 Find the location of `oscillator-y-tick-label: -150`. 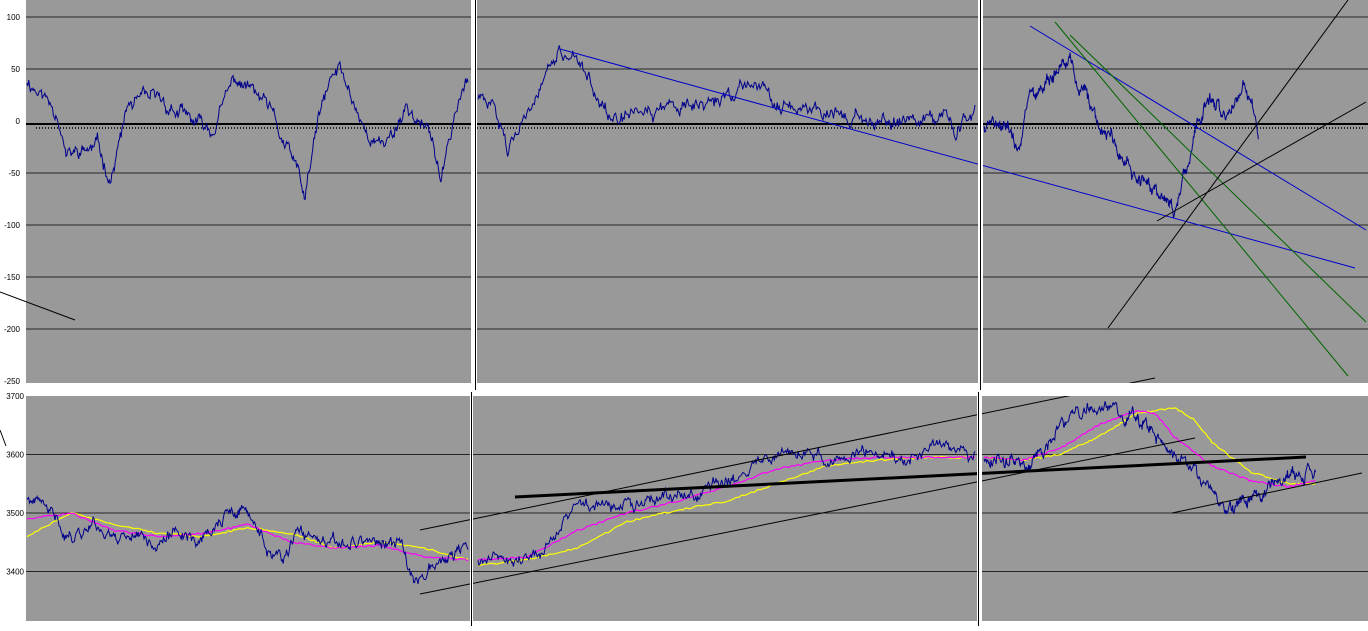

oscillator-y-tick-label: -150 is located at coordinates (12, 277).